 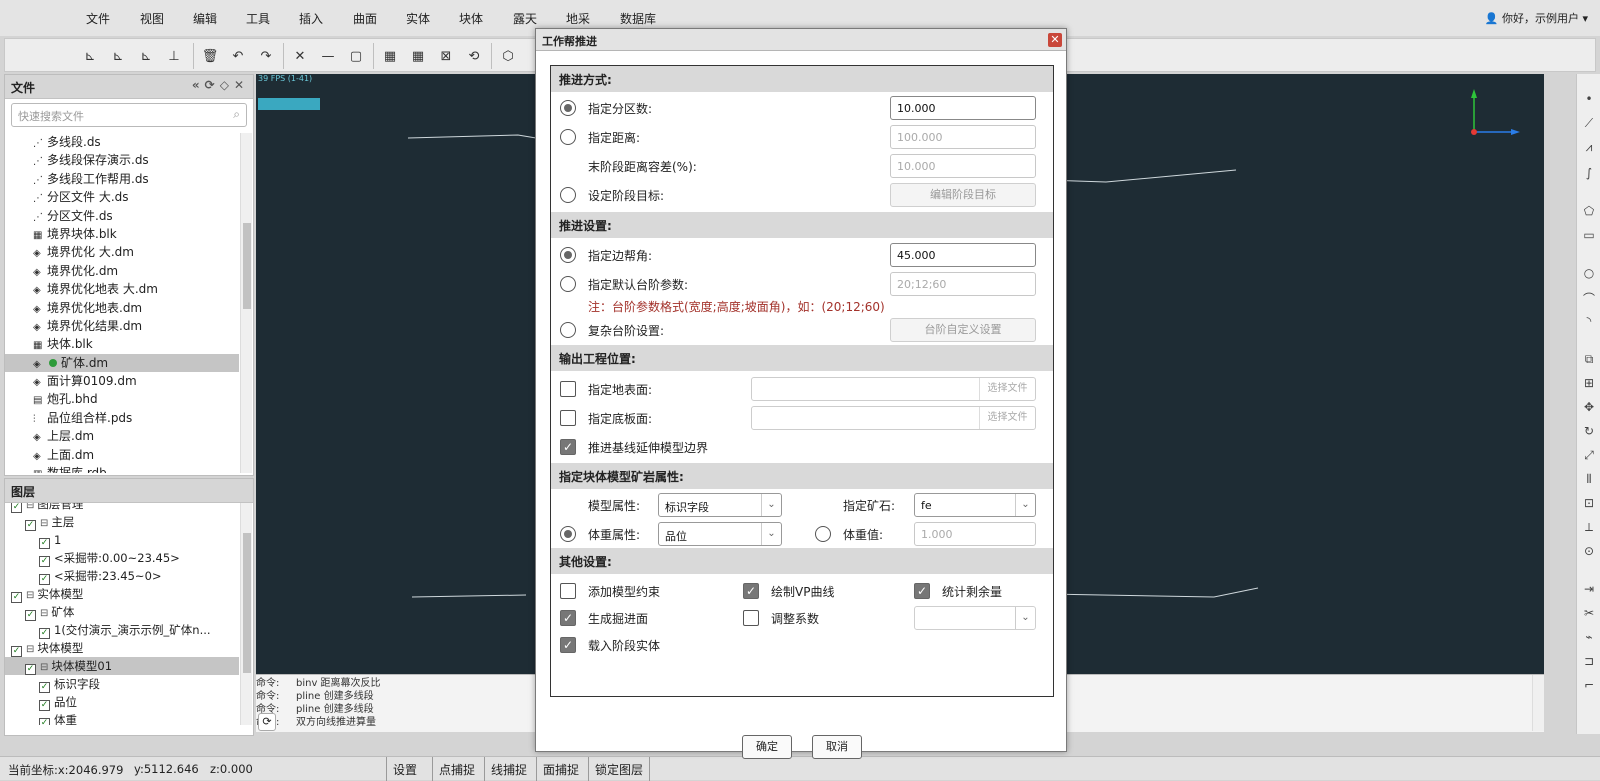 What do you see at coordinates (266, 56) in the screenshot?
I see `redo-icon: ↷` at bounding box center [266, 56].